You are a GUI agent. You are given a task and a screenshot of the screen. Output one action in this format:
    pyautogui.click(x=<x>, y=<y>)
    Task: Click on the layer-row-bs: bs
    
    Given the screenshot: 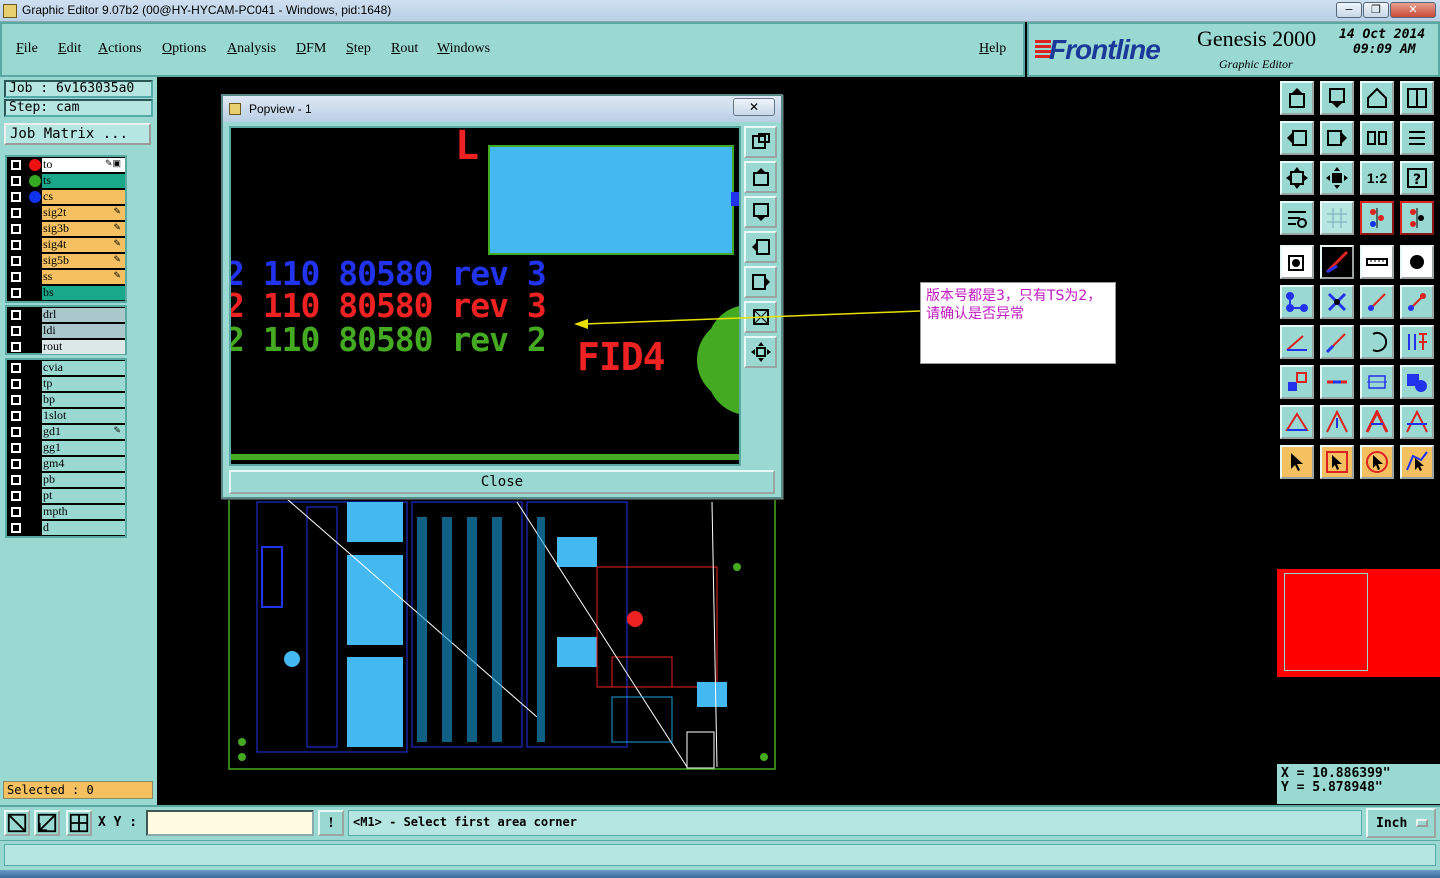 What is the action you would take?
    pyautogui.click(x=66, y=293)
    